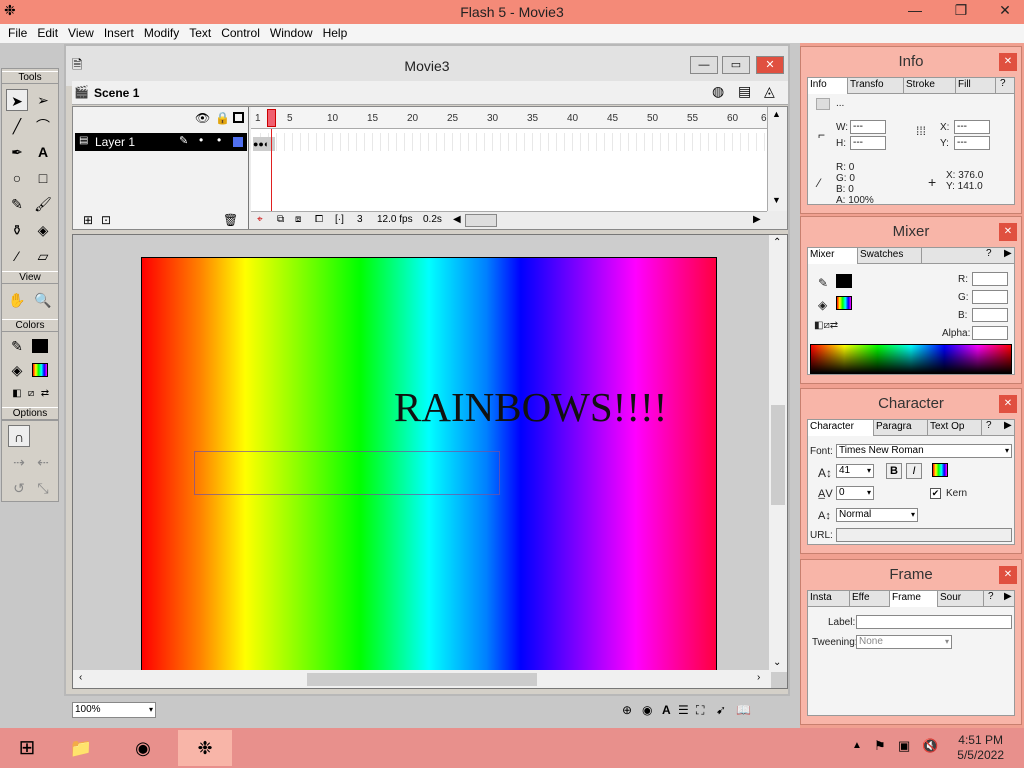 The width and height of the screenshot is (1024, 768). I want to click on clock: 4:51 PM 5/5/2022, so click(980, 748).